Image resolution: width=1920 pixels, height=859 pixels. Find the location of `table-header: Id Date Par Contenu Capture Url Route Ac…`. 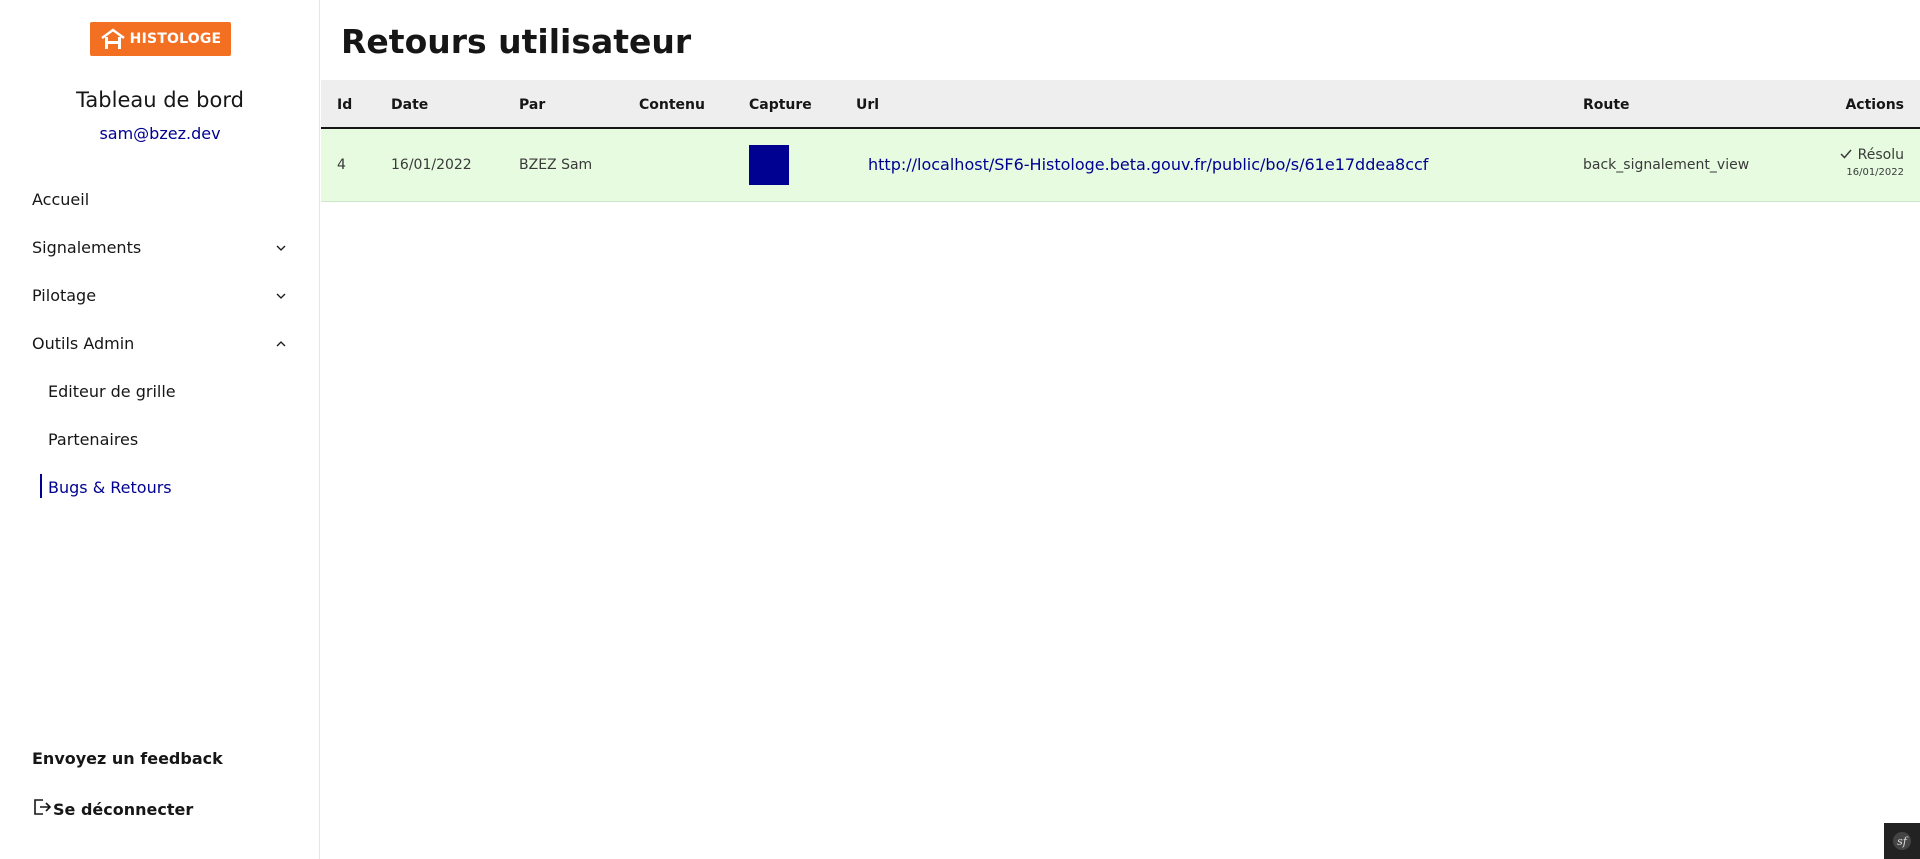

table-header: Id Date Par Contenu Capture Url Route Ac… is located at coordinates (1120, 104).